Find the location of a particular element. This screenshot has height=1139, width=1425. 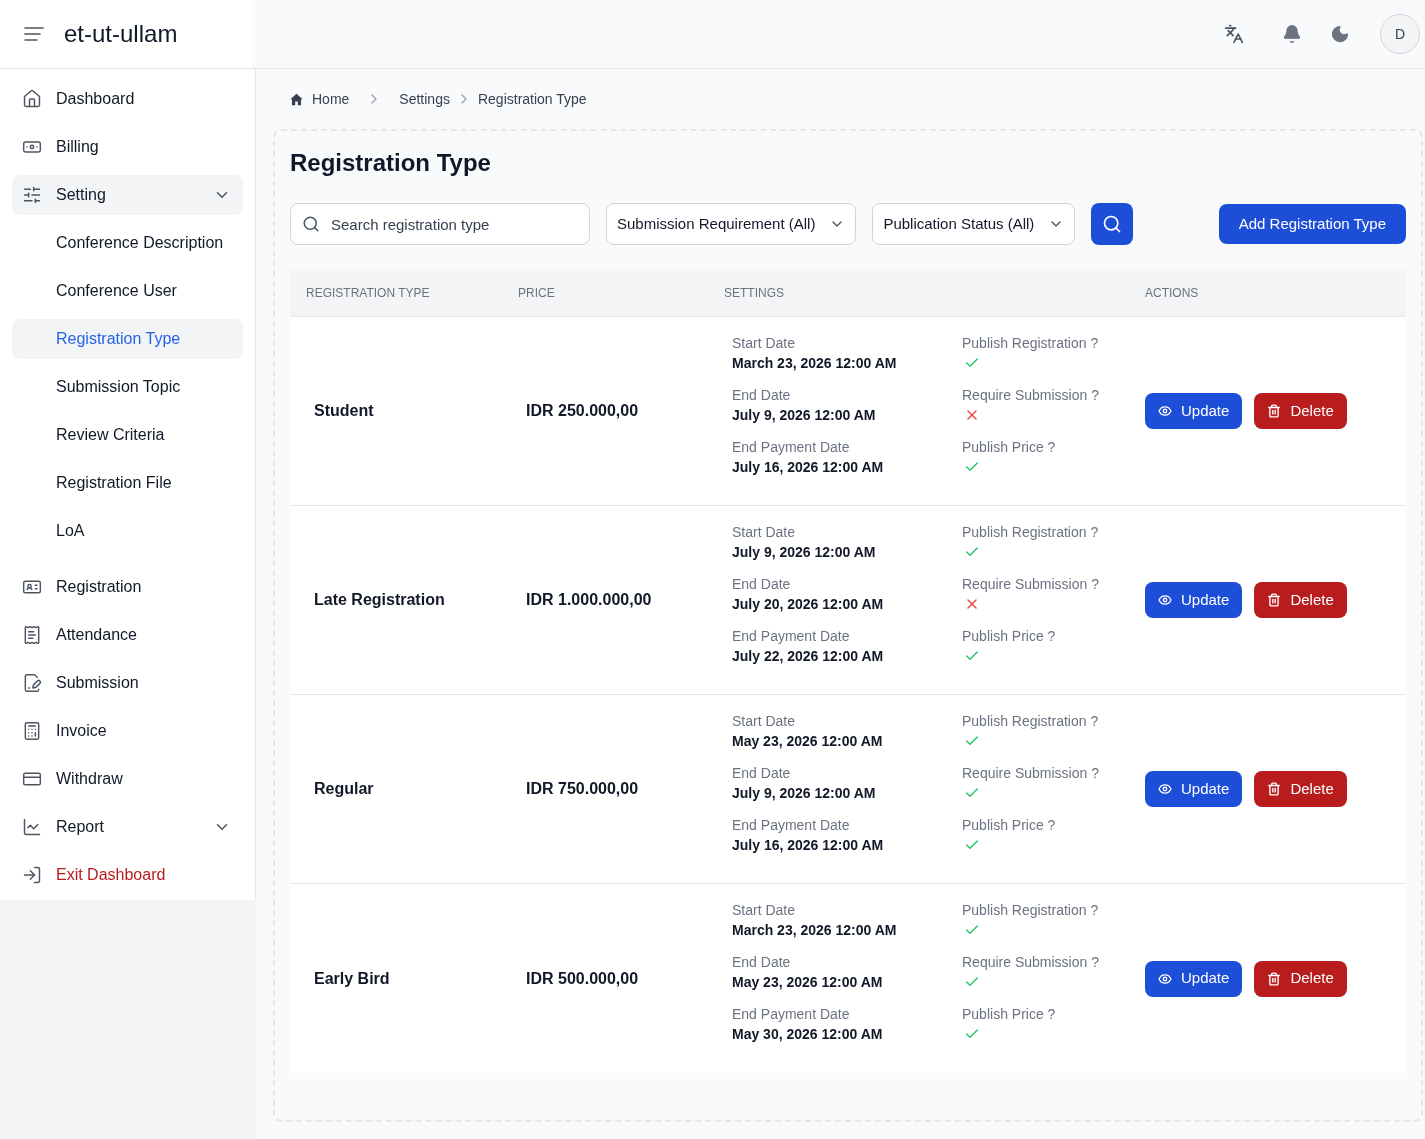

search-button is located at coordinates (1112, 224).